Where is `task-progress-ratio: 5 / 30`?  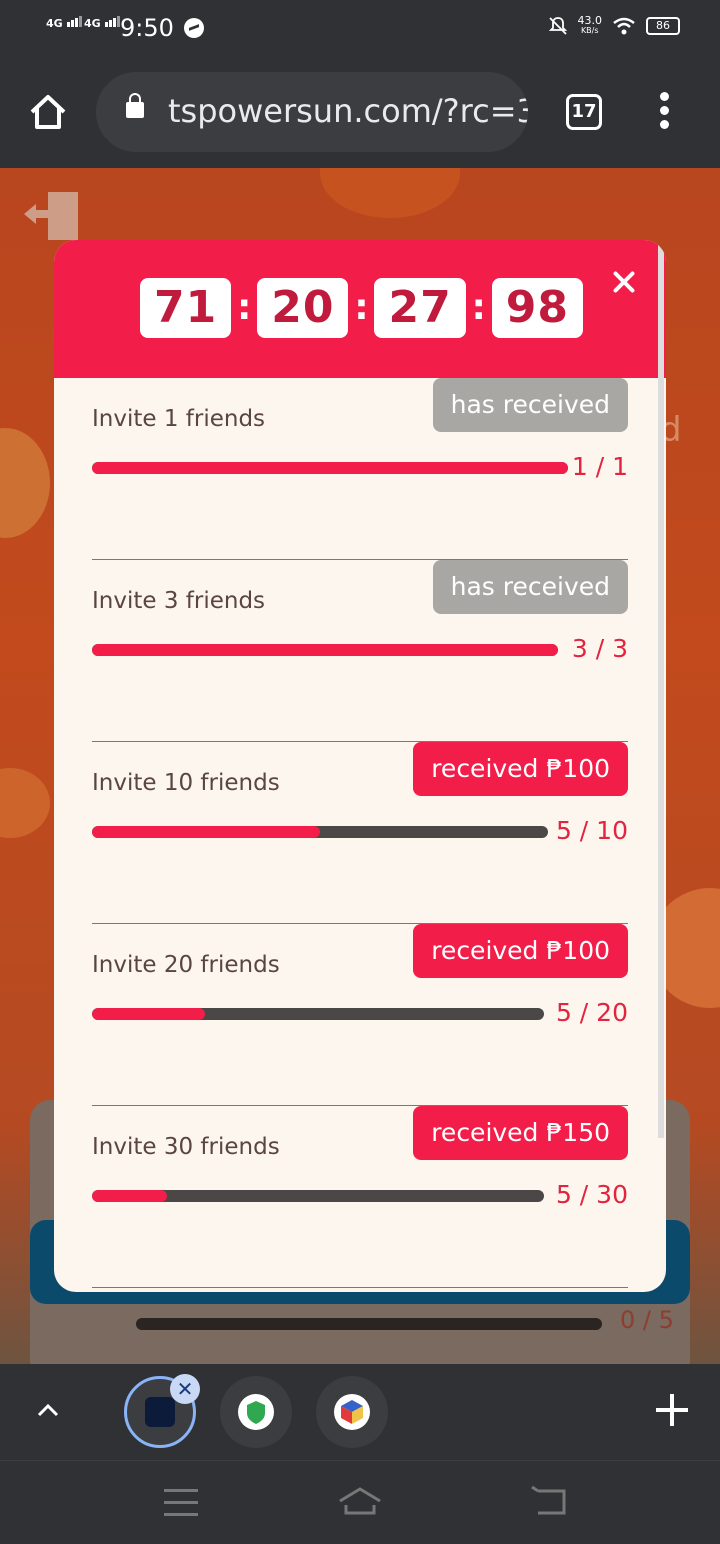
task-progress-ratio: 5 / 30 is located at coordinates (591, 1194).